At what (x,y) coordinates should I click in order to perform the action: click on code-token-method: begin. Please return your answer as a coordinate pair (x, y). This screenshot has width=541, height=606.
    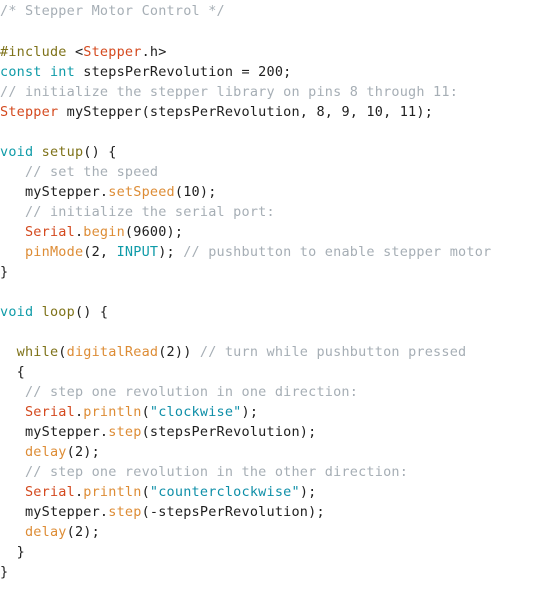
    Looking at the image, I should click on (104, 232).